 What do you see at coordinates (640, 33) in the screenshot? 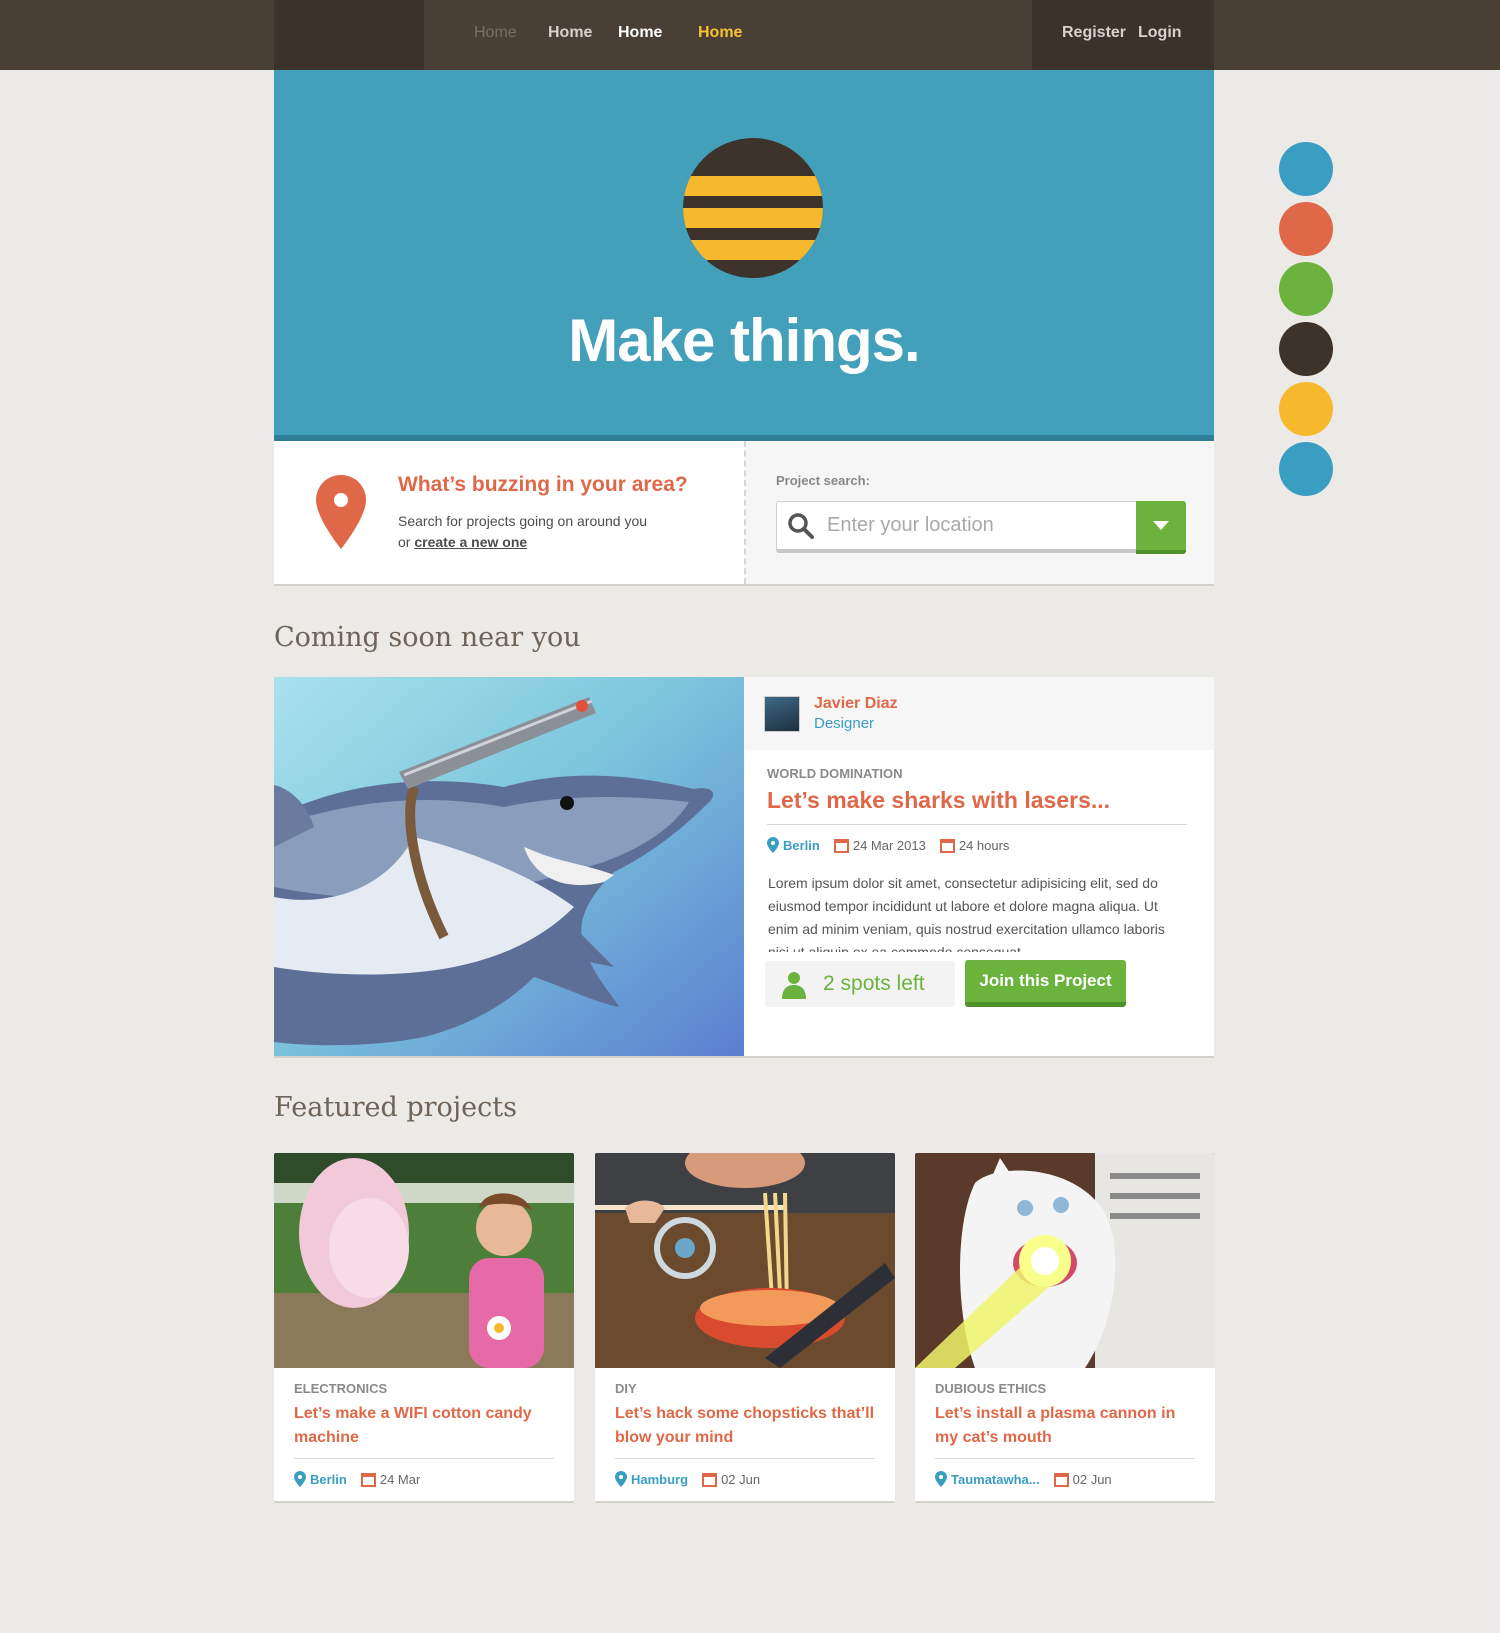
I see `nav-link-home-3: Home` at bounding box center [640, 33].